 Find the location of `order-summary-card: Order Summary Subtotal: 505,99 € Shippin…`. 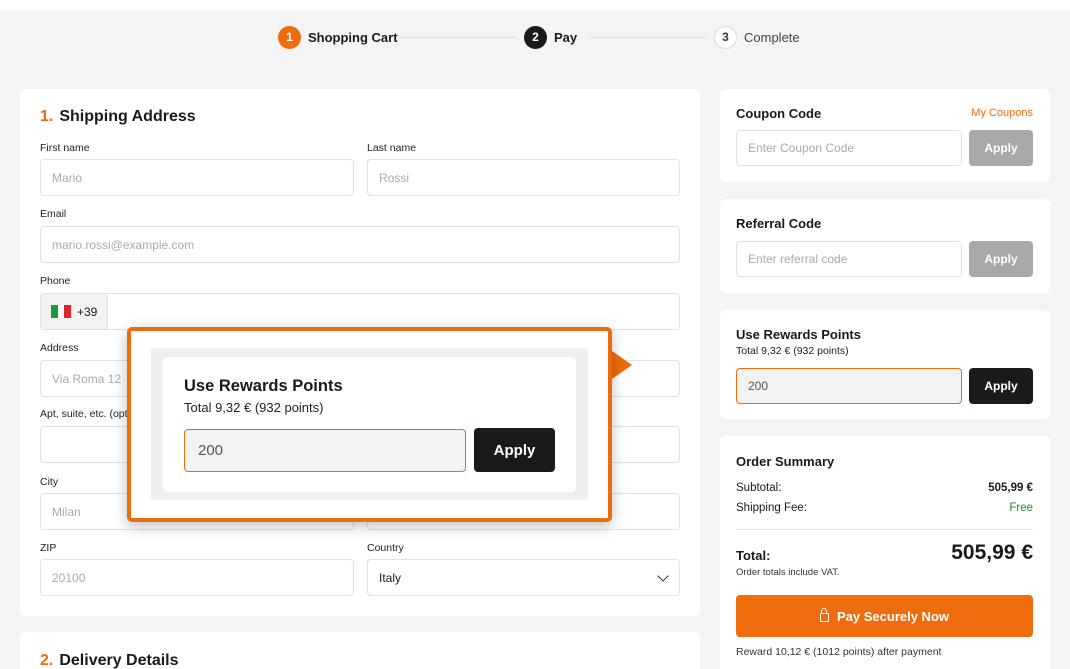

order-summary-card: Order Summary Subtotal: 505,99 € Shippin… is located at coordinates (885, 552).